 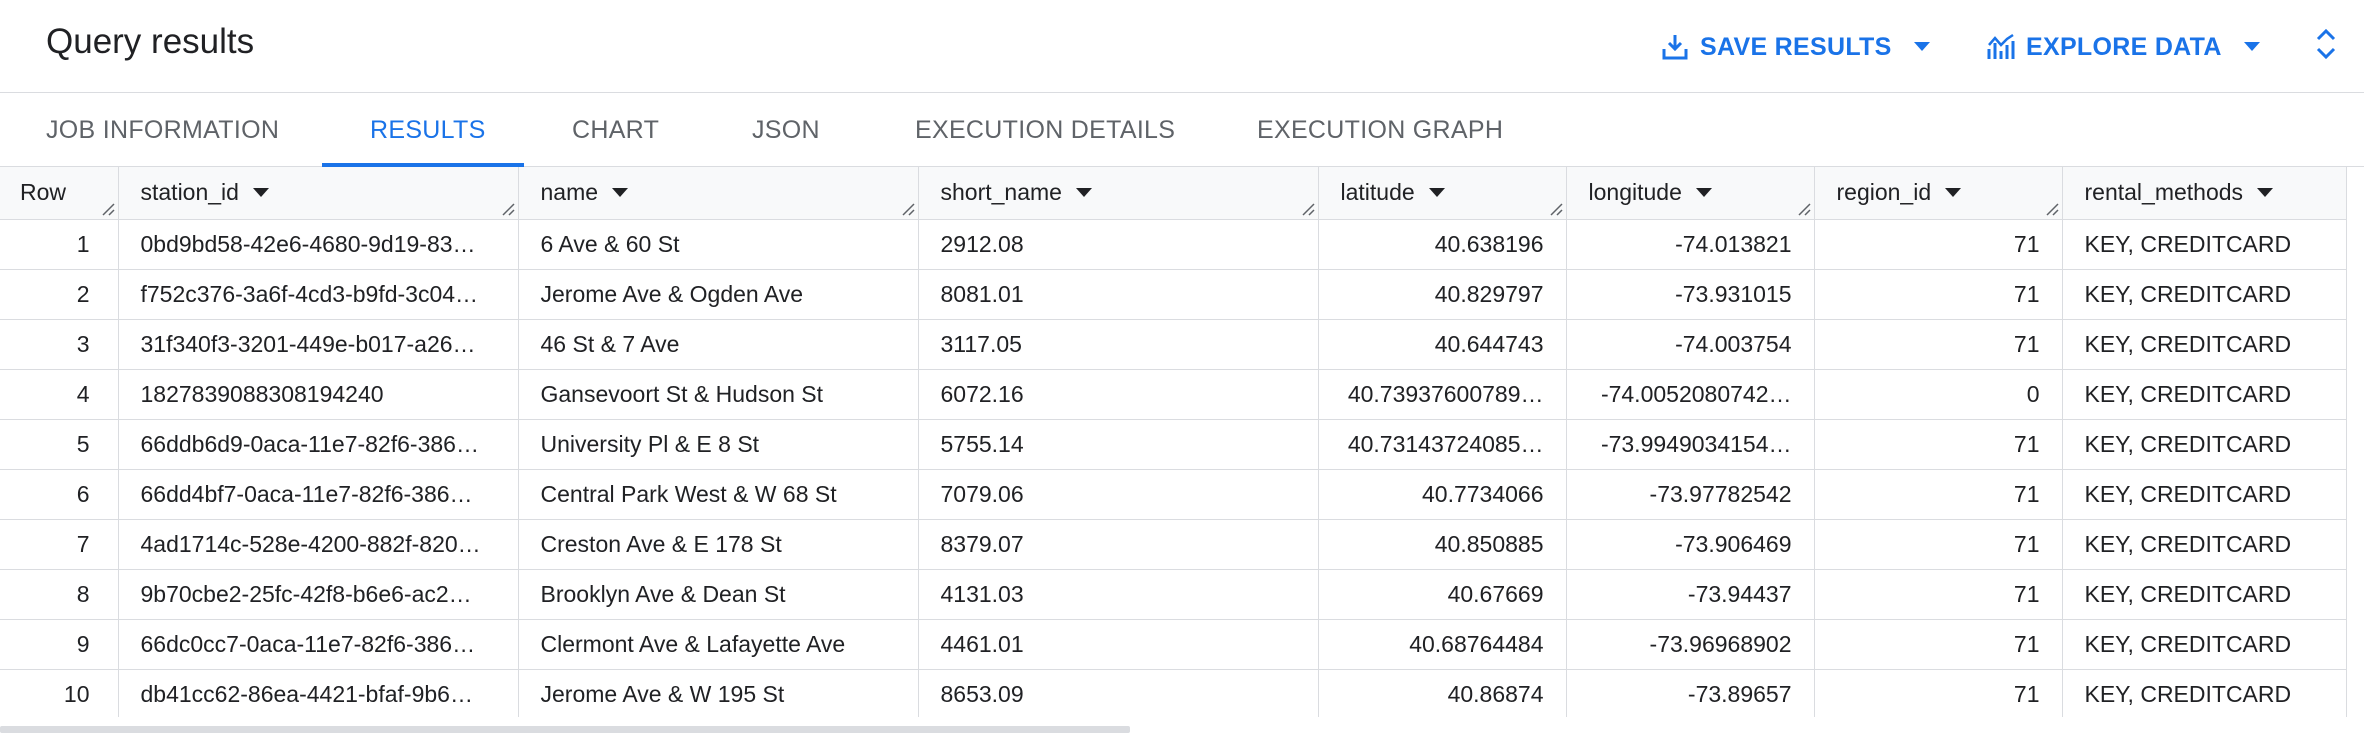 What do you see at coordinates (718, 544) in the screenshot?
I see `cell-name: Creston Ave & E 178 St` at bounding box center [718, 544].